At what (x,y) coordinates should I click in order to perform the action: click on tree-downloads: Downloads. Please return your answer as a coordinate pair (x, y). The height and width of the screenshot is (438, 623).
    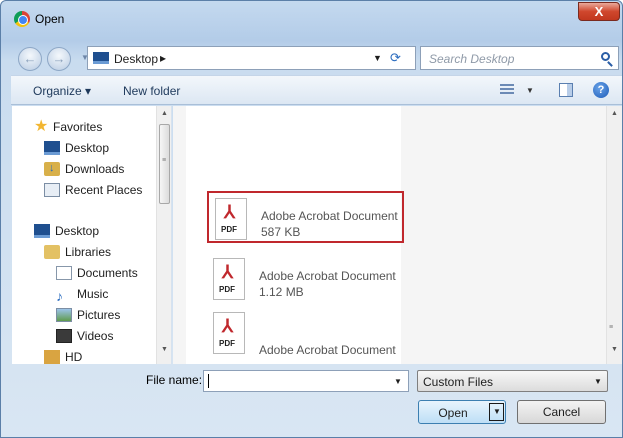
    Looking at the image, I should click on (84, 168).